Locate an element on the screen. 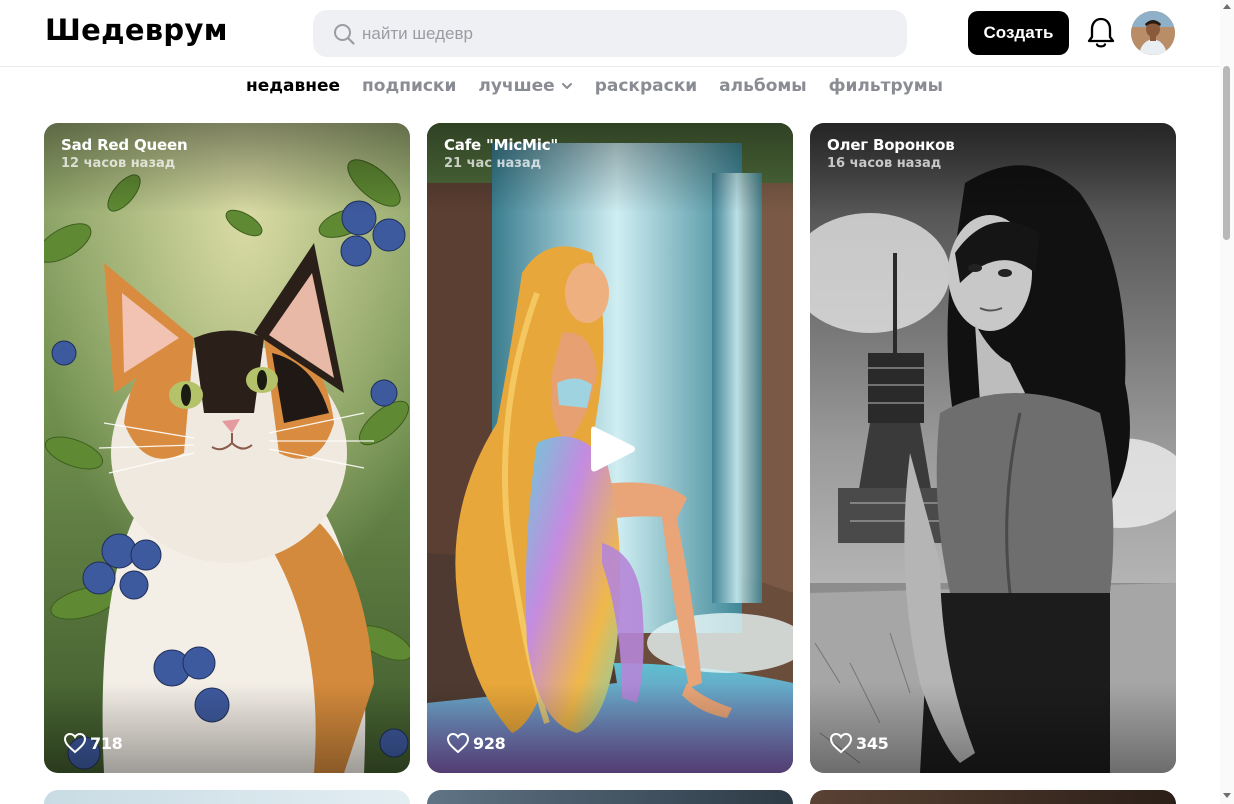 Image resolution: width=1234 pixels, height=804 pixels. like-count: 718 is located at coordinates (106, 743).